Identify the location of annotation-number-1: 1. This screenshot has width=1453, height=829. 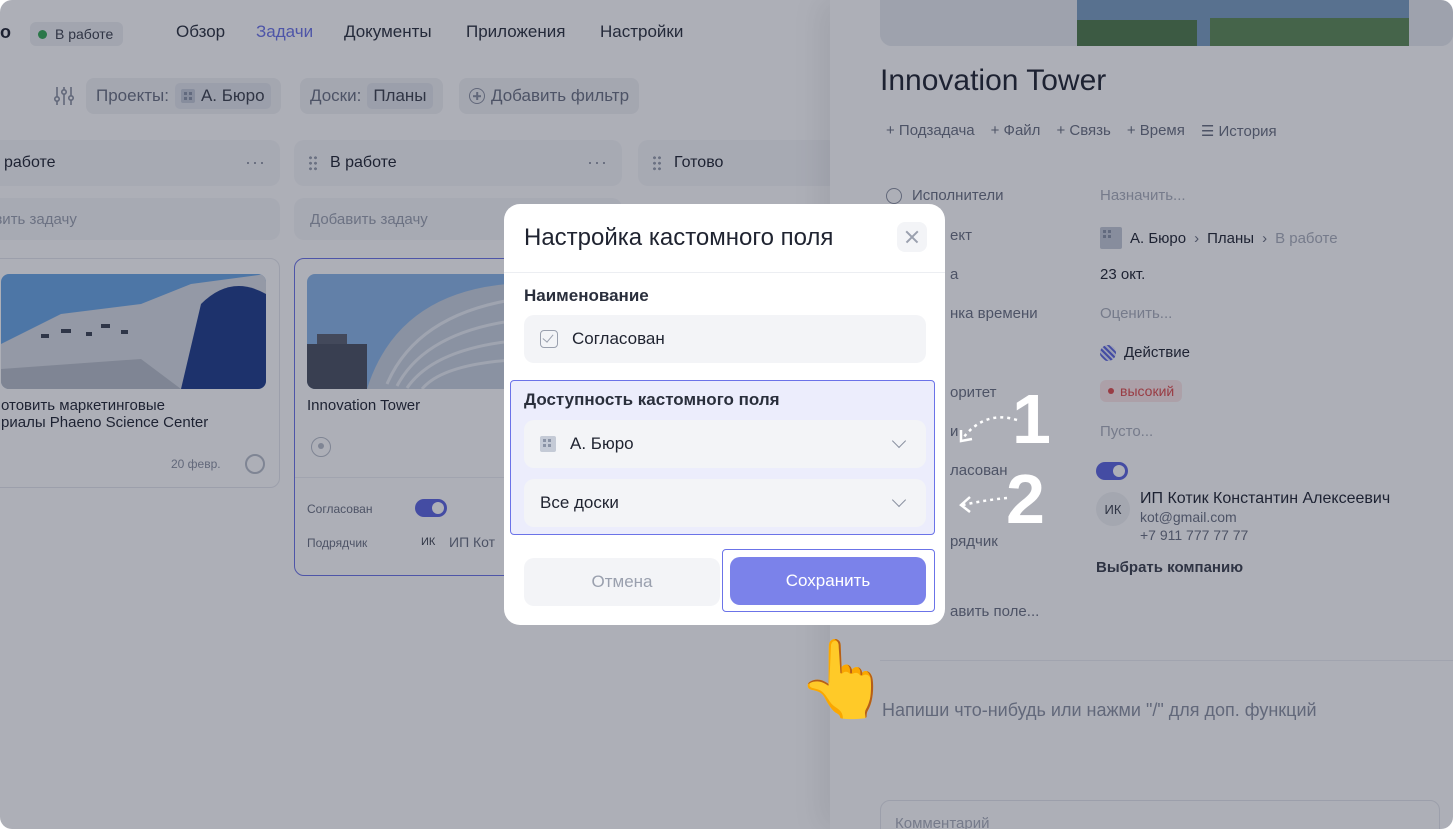
(1031, 419).